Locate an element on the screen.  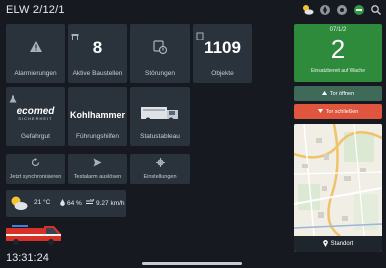
tile-label: Führungshilfen is located at coordinates (97, 136).